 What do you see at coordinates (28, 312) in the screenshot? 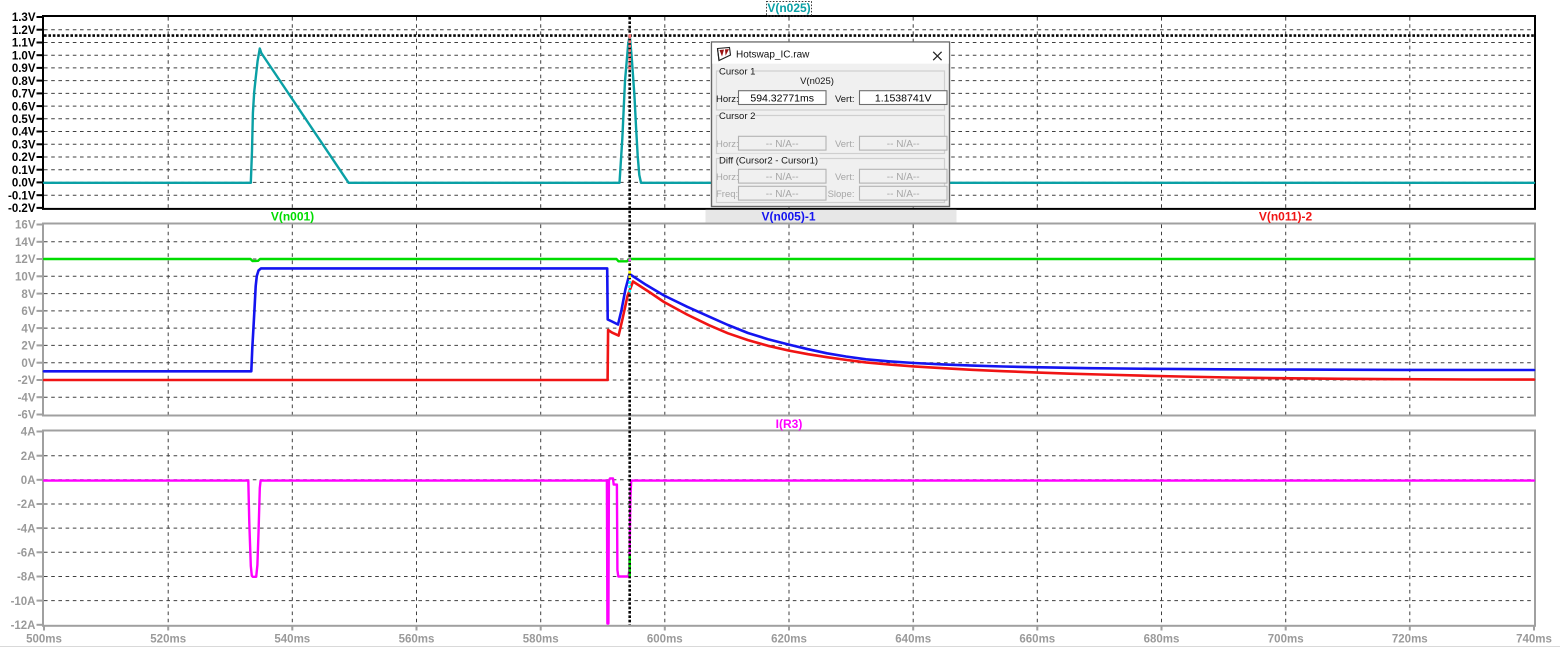
I see `svg-text: 6V` at bounding box center [28, 312].